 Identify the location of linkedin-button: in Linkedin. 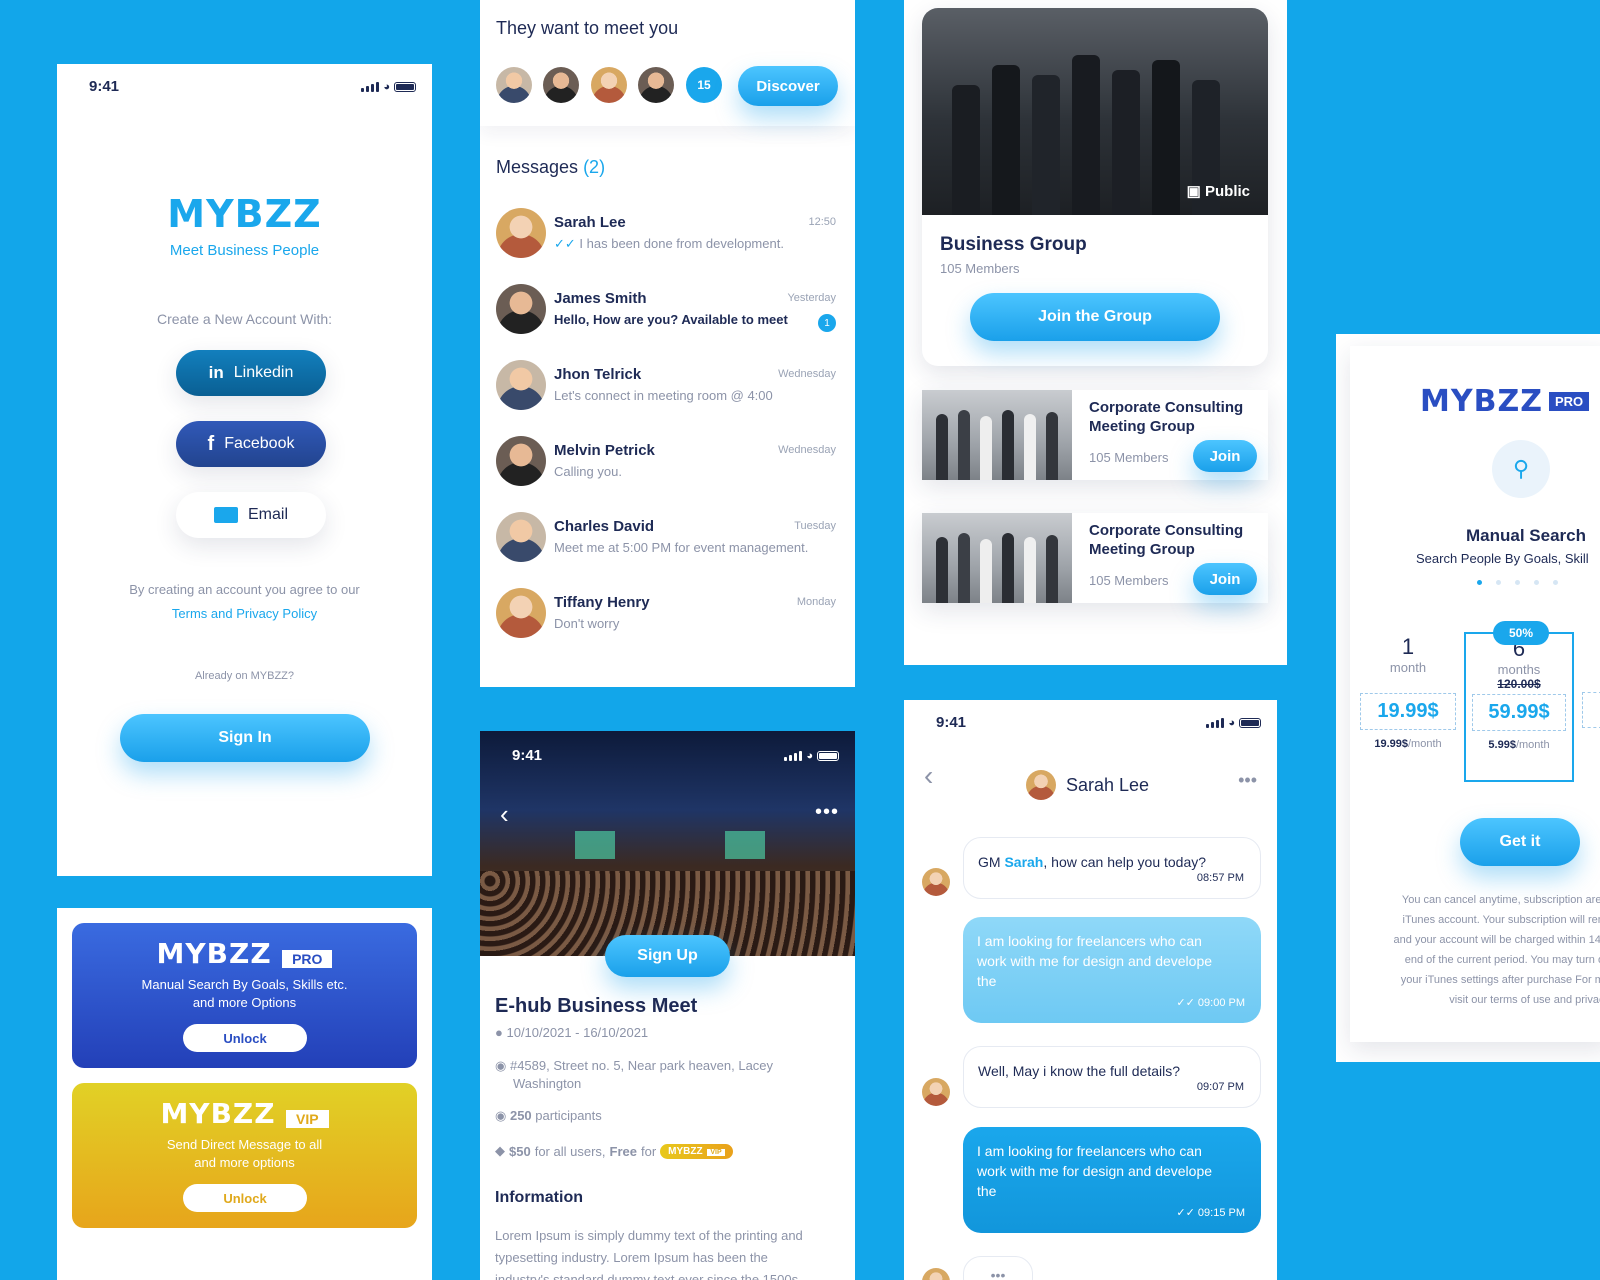
(251, 373).